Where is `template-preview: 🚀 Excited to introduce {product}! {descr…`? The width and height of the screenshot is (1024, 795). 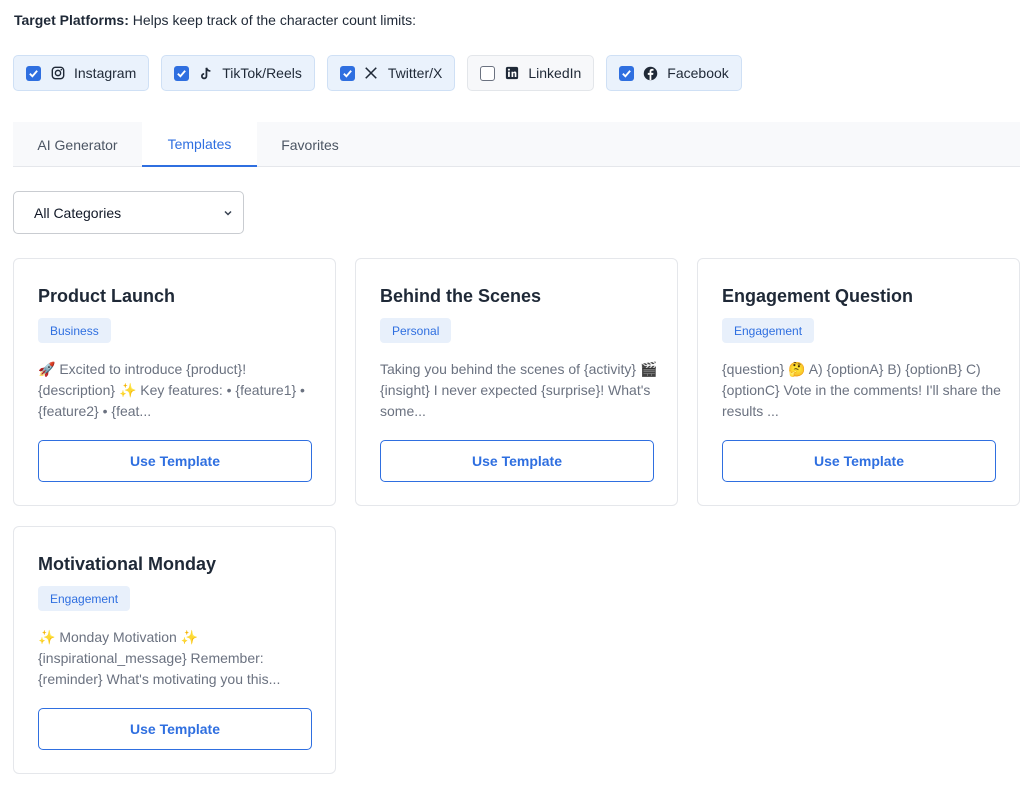
template-preview: 🚀 Excited to introduce {product}! {descr… is located at coordinates (171, 390).